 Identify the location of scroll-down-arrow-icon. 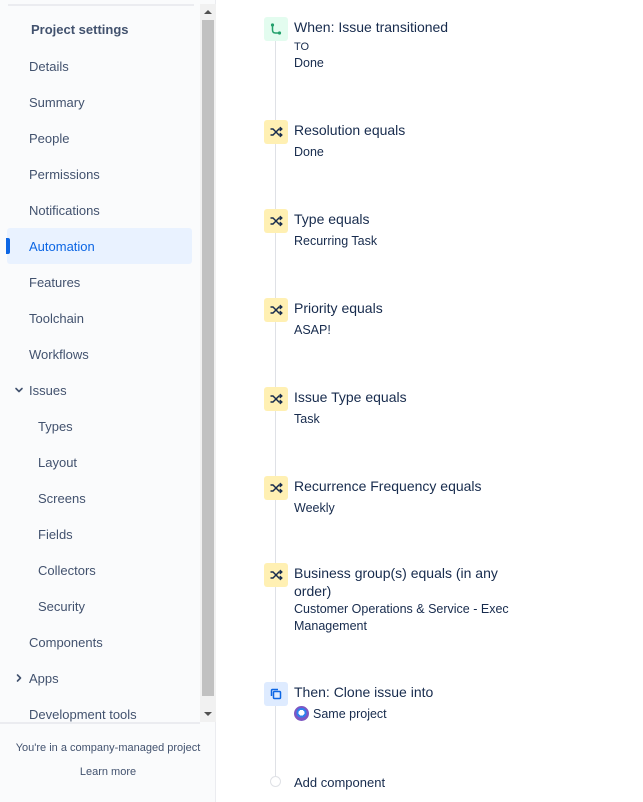
(208, 714).